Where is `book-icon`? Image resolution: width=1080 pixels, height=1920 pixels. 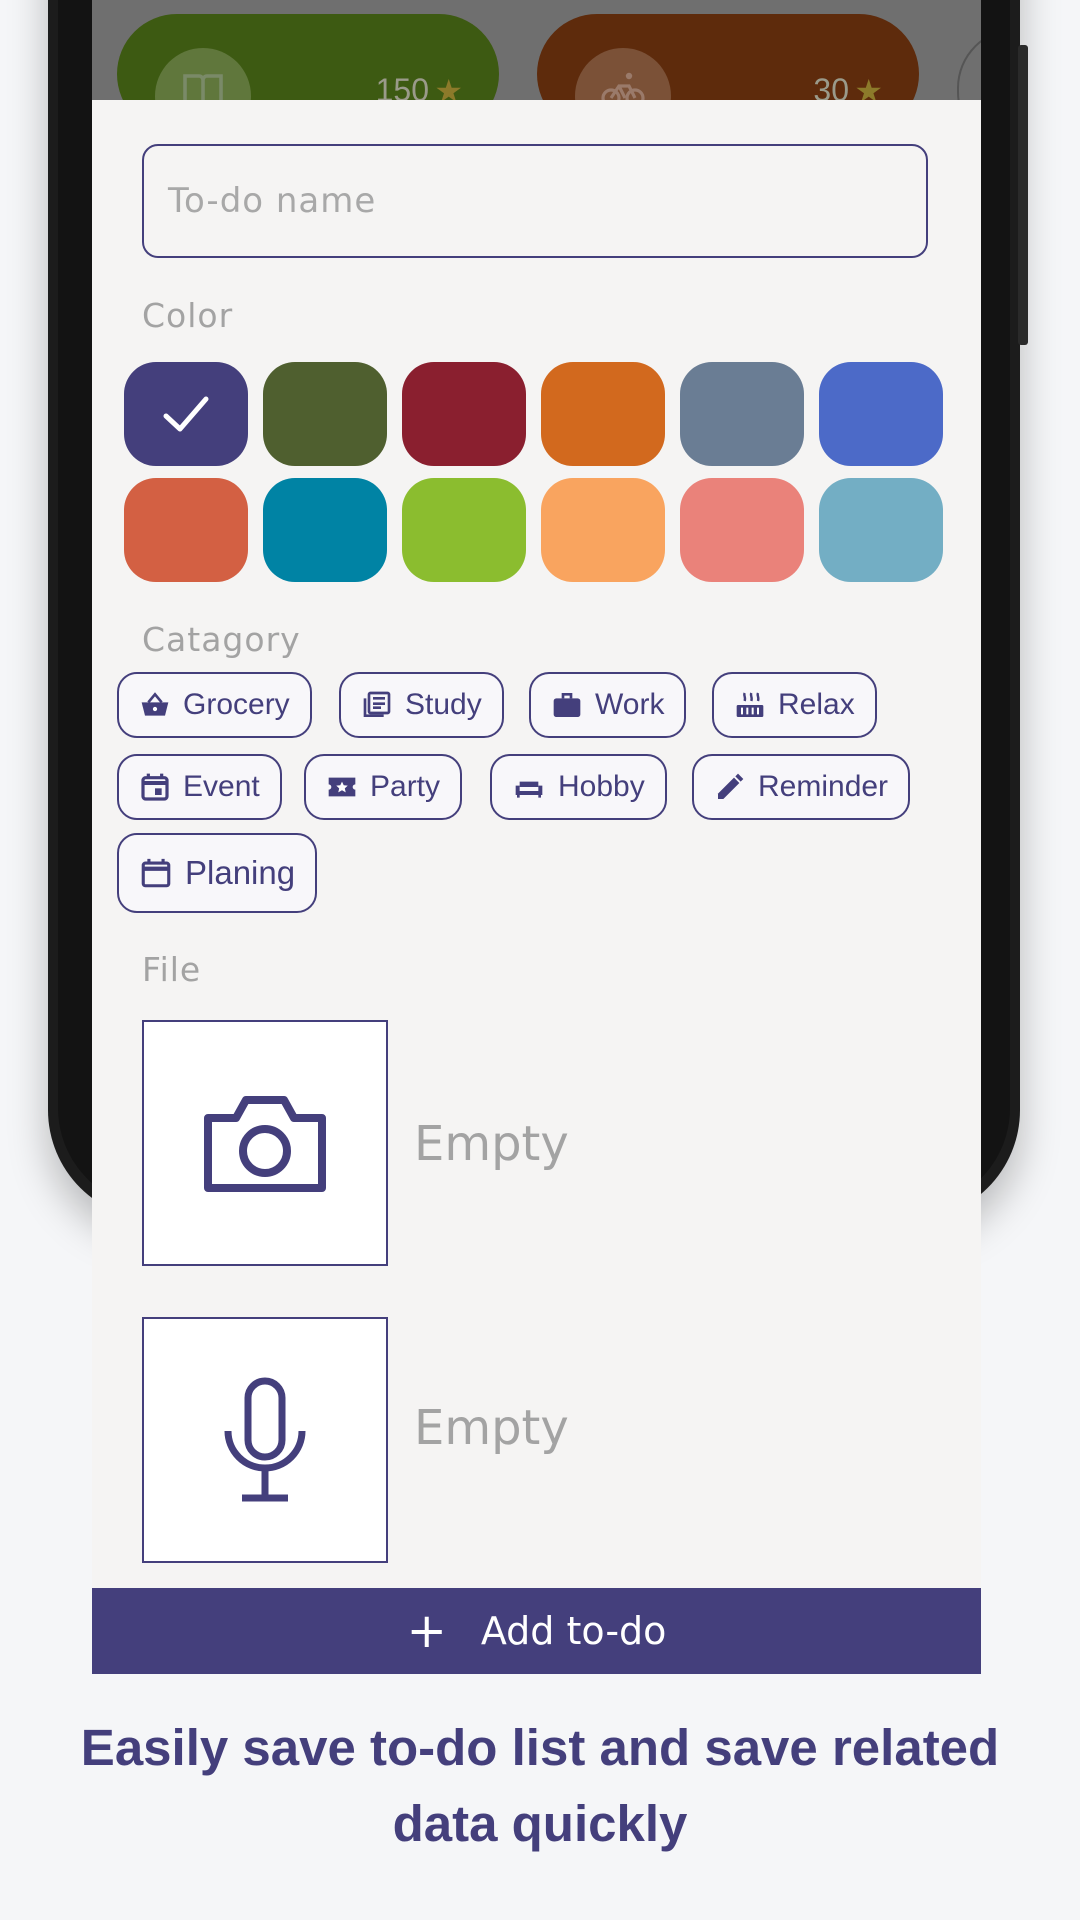
book-icon is located at coordinates (203, 74).